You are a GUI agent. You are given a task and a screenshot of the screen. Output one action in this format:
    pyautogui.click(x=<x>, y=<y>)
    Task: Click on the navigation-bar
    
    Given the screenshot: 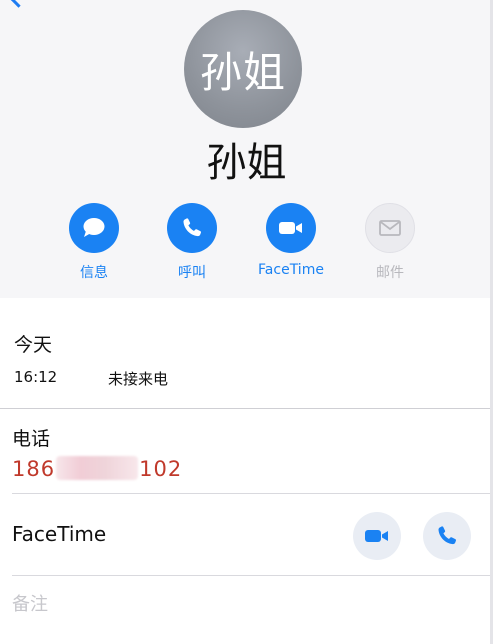 What is the action you would take?
    pyautogui.click(x=246, y=4)
    